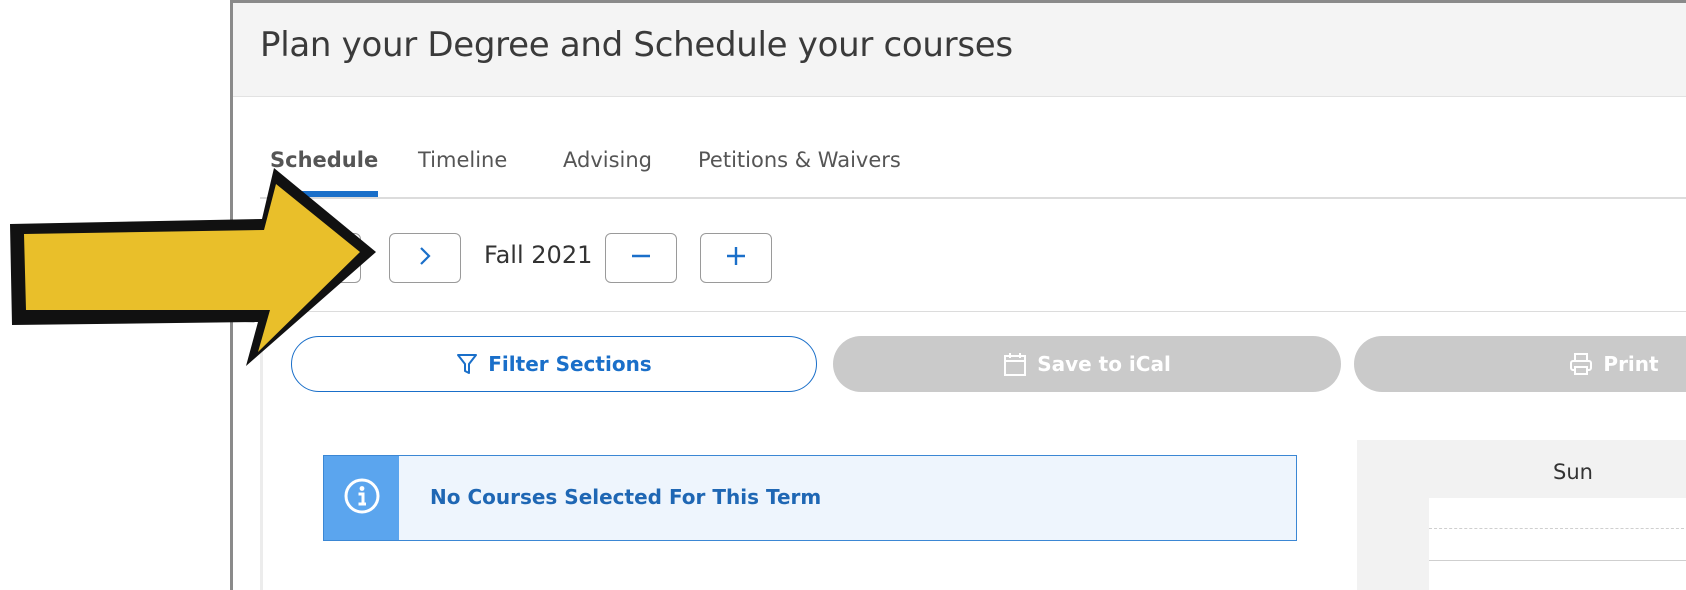 Image resolution: width=1686 pixels, height=590 pixels. What do you see at coordinates (1015, 364) in the screenshot?
I see `calendar-icon` at bounding box center [1015, 364].